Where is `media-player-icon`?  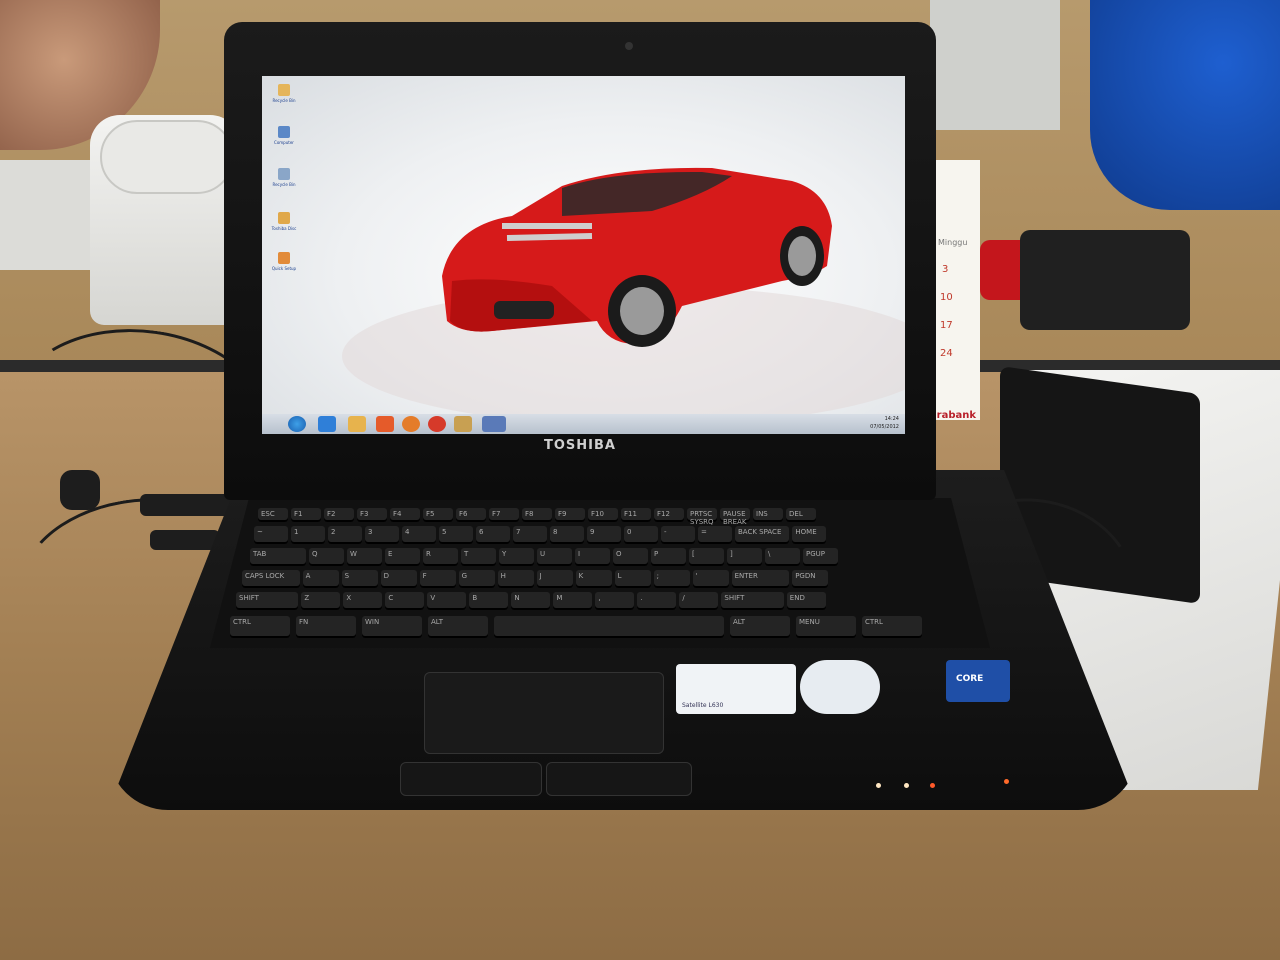 media-player-icon is located at coordinates (385, 424).